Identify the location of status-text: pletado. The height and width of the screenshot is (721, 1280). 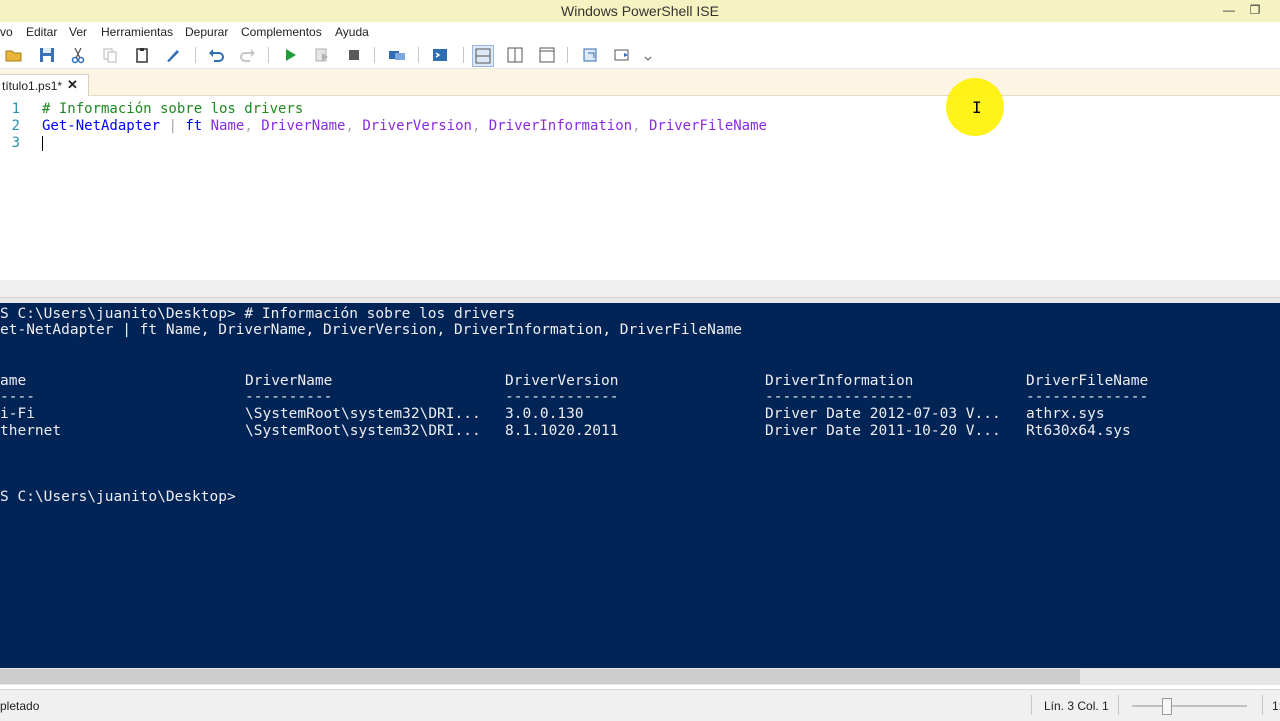
(20, 706).